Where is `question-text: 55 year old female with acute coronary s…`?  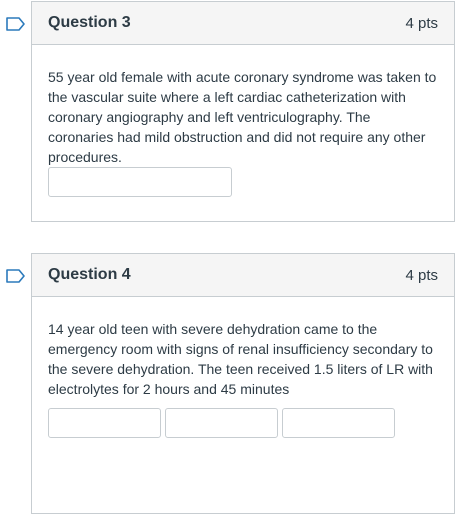 question-text: 55 year old female with acute coronary s… is located at coordinates (242, 117).